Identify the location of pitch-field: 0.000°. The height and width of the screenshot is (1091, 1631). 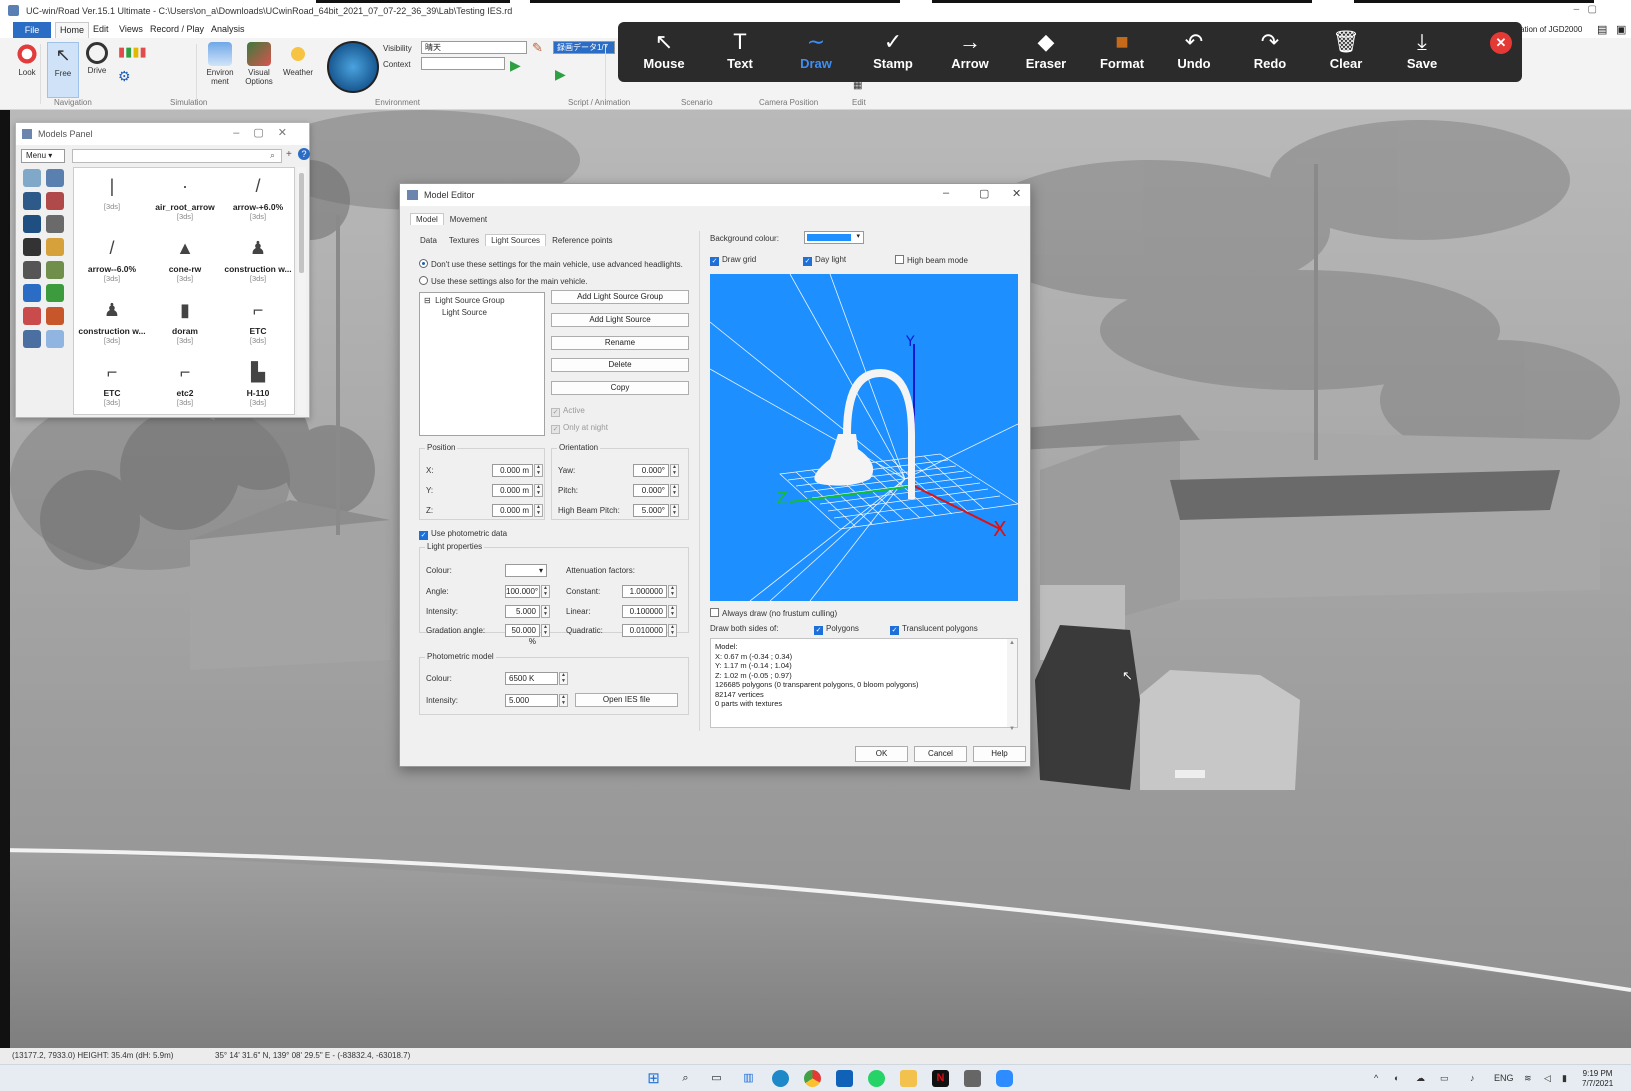
(651, 490).